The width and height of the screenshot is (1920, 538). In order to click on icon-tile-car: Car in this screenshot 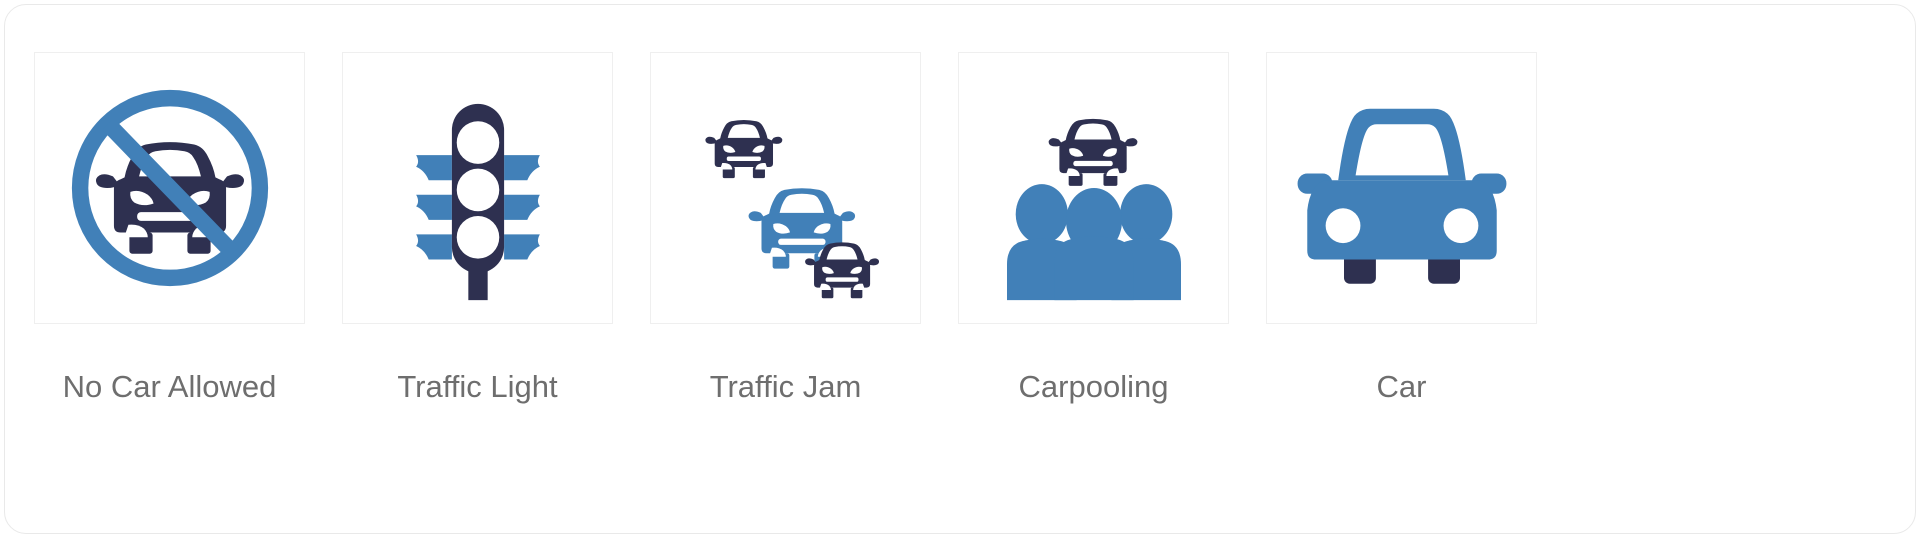, I will do `click(1401, 228)`.